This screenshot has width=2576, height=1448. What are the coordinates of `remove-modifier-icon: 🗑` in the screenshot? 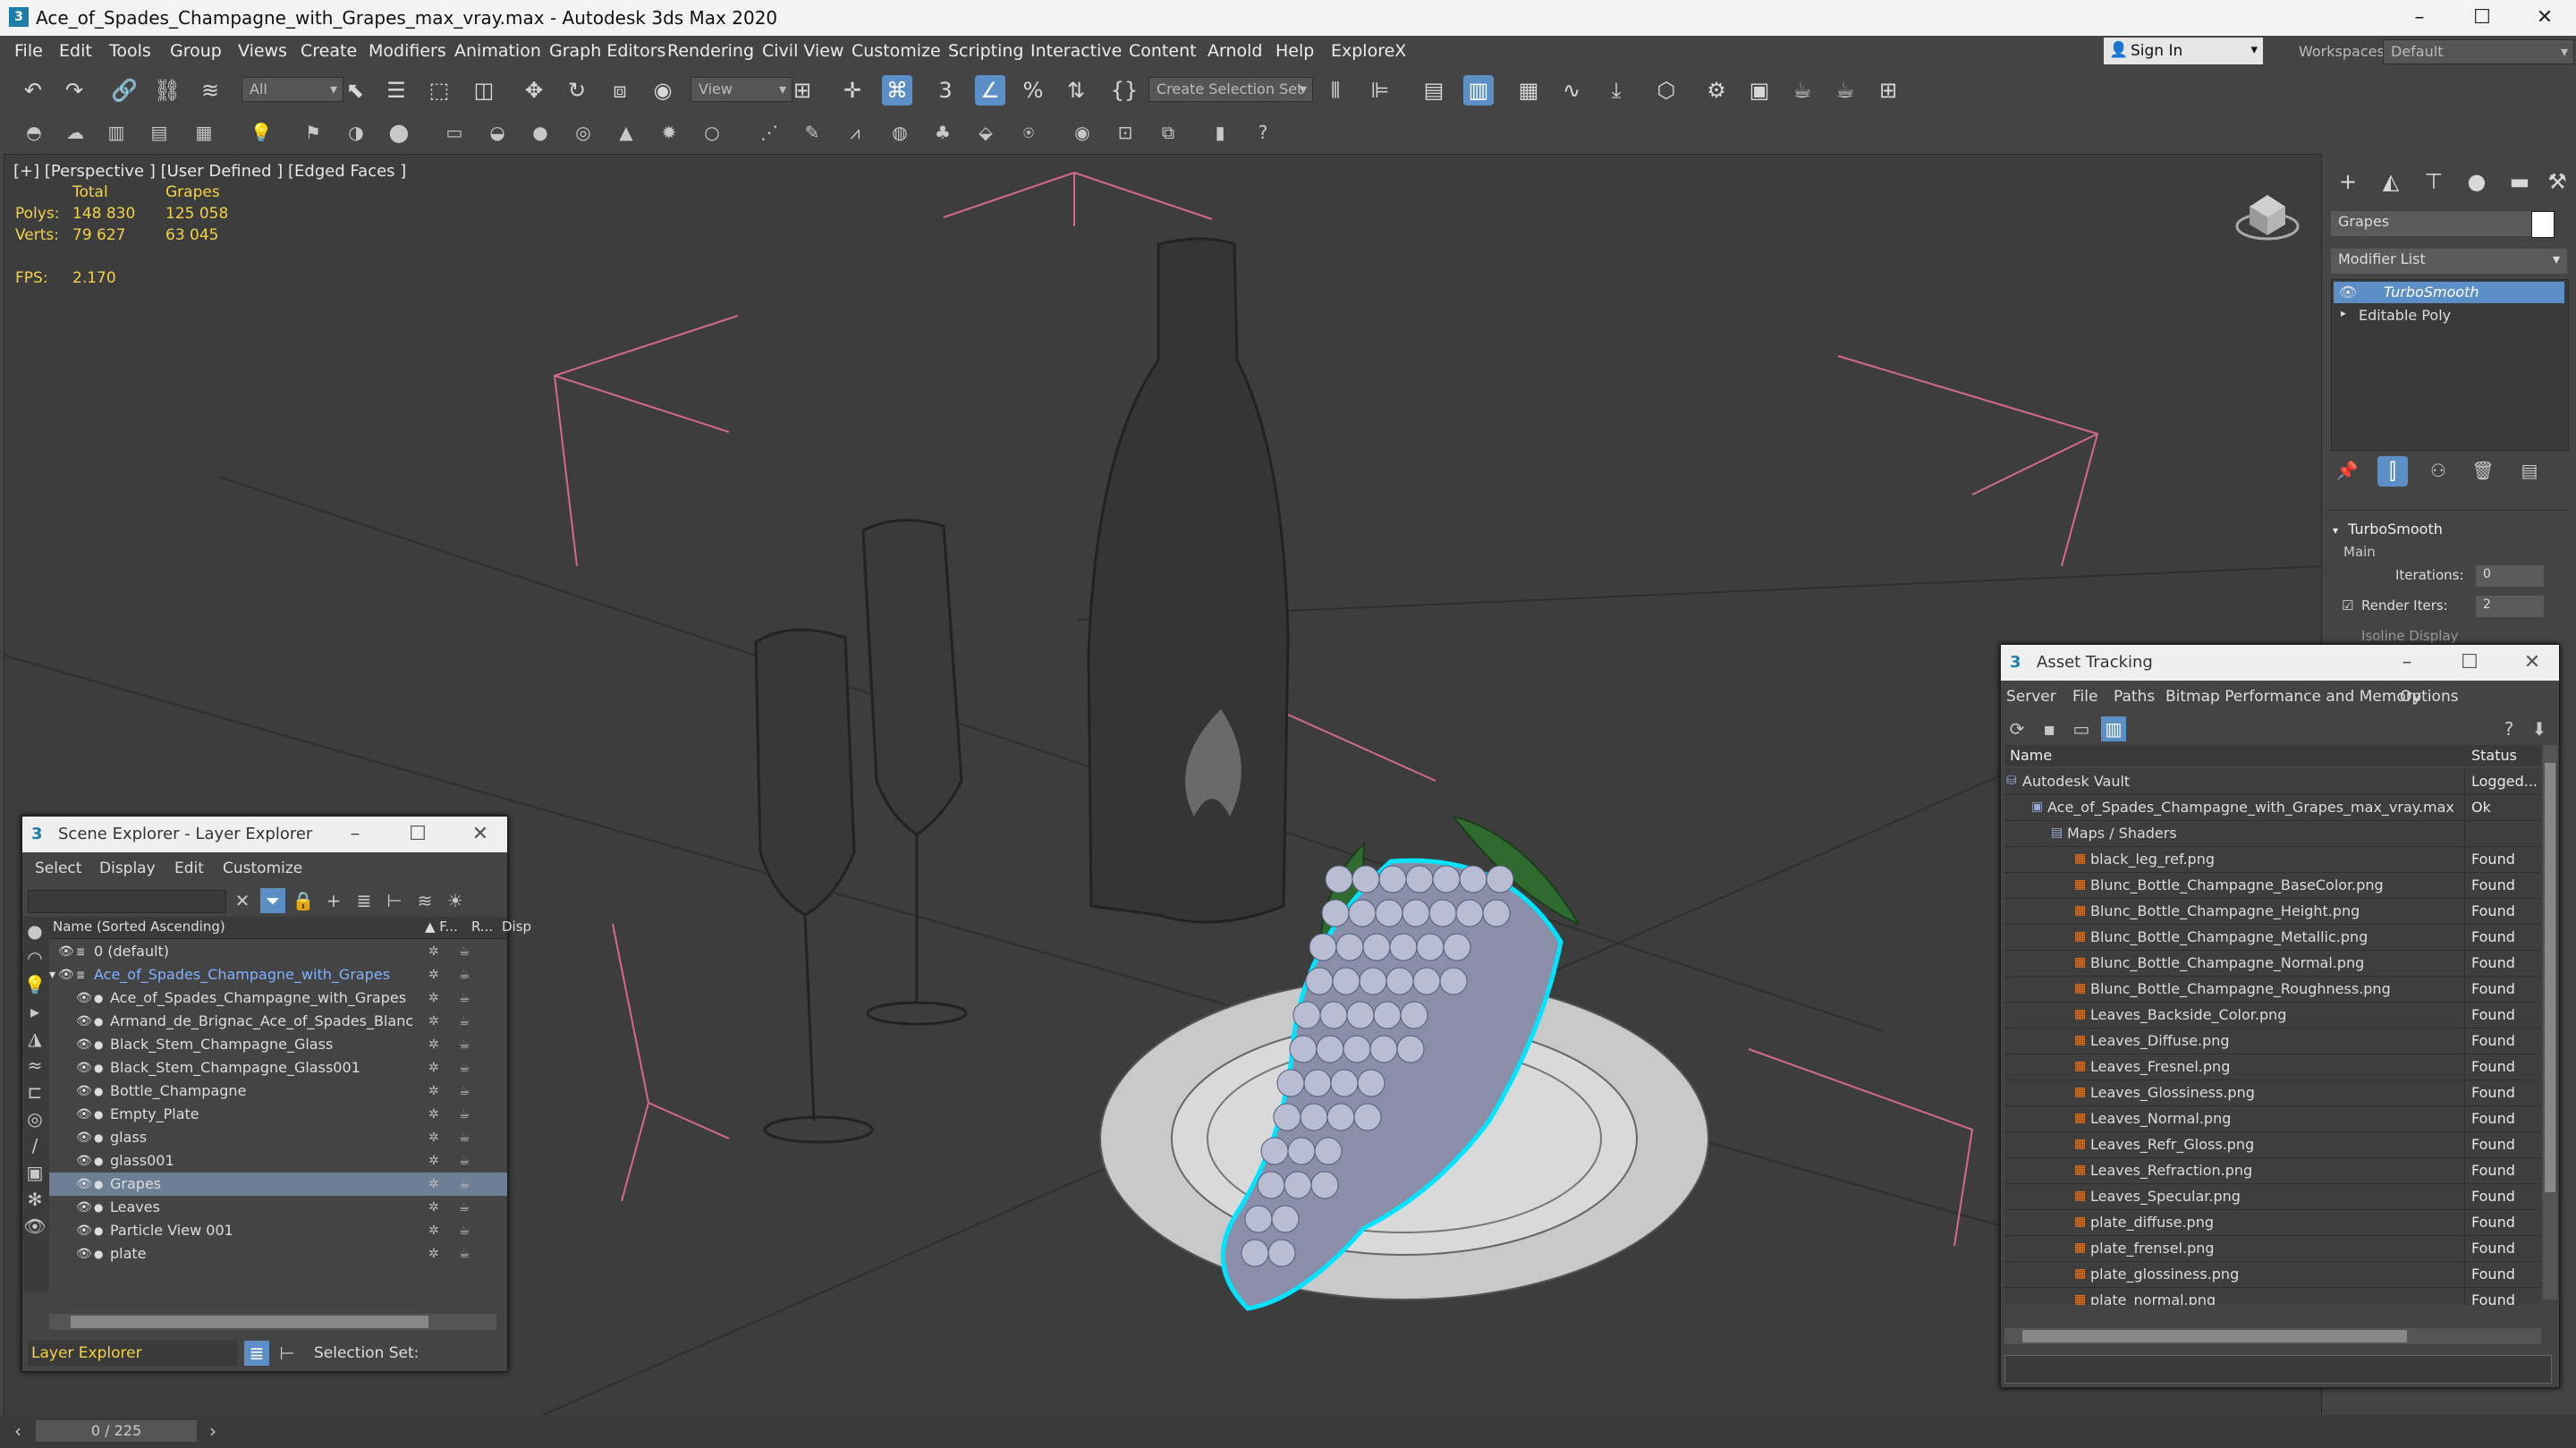 It's located at (2483, 470).